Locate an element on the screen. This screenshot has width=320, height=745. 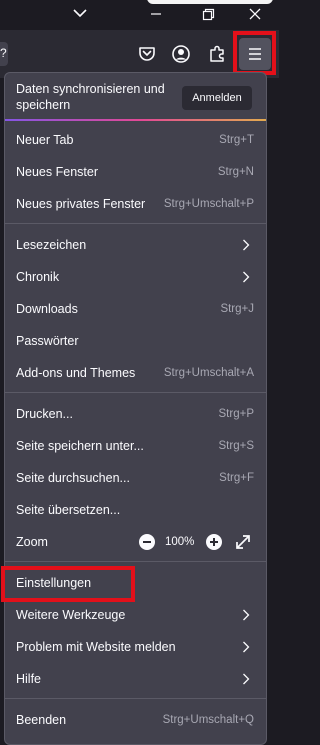
menu-item-zoom: Zoom 100% is located at coordinates (135, 542).